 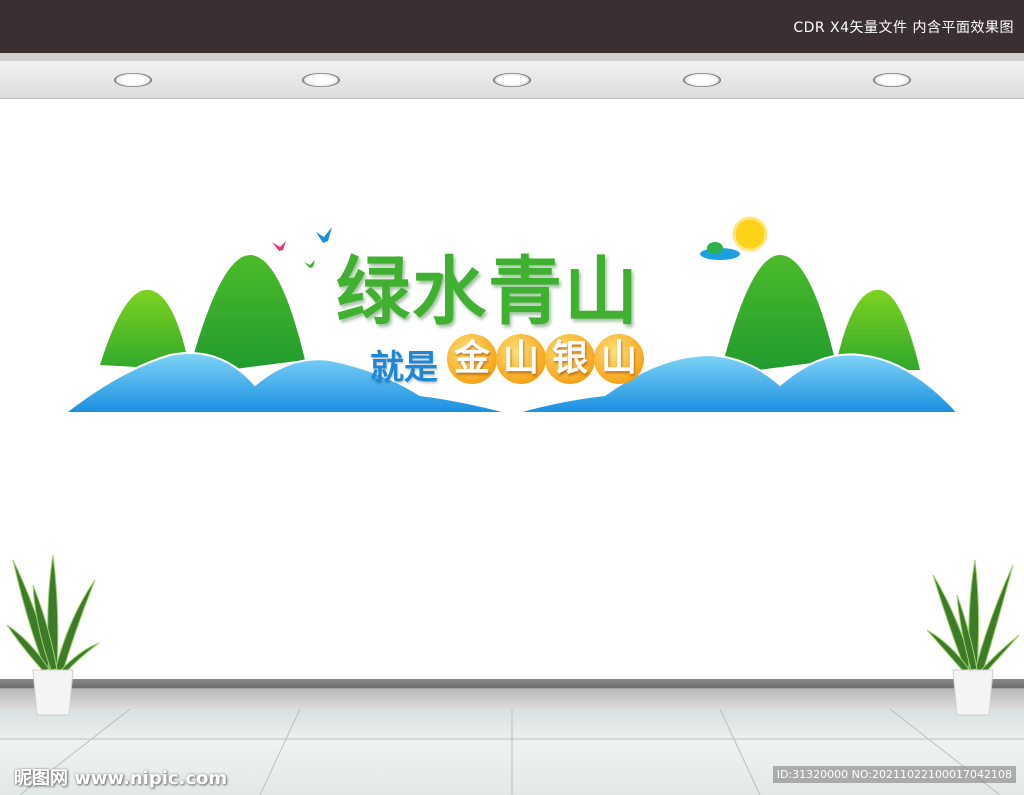 I want to click on slogan-main: 绿水青山, so click(x=488, y=292).